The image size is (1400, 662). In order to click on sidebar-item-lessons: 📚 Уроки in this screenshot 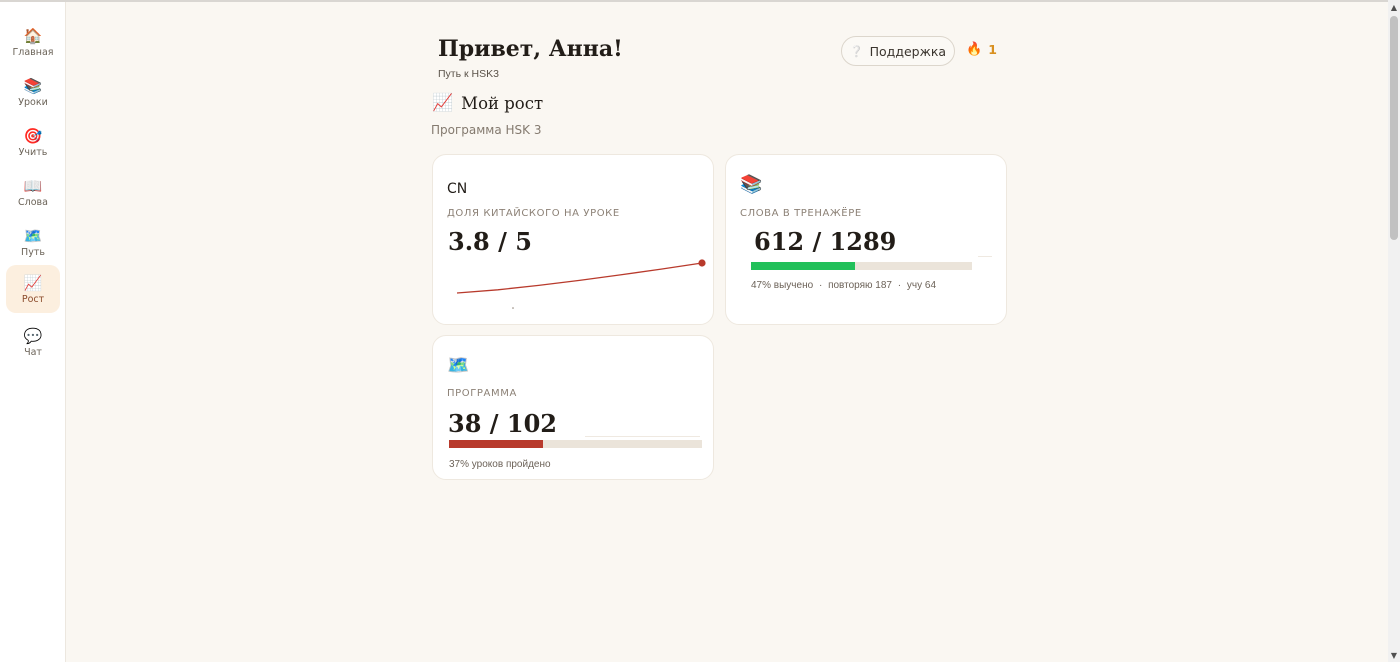, I will do `click(33, 92)`.